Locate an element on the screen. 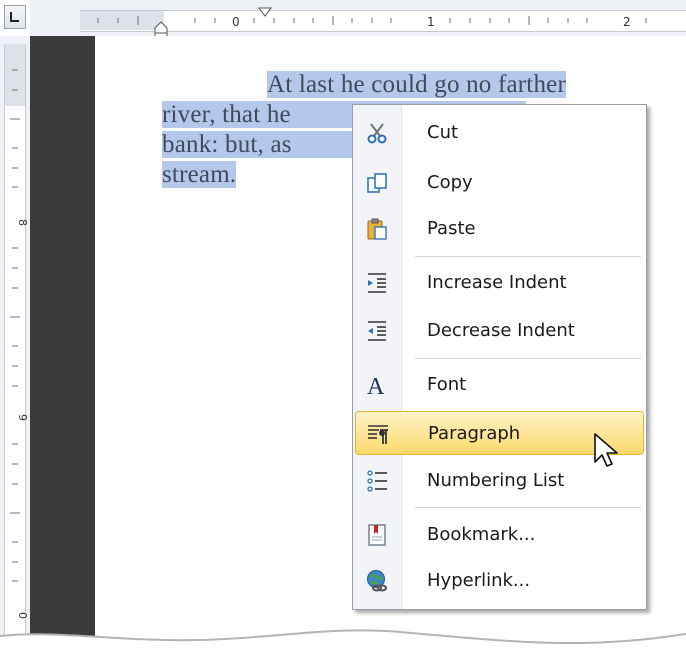 The height and width of the screenshot is (655, 686). mouse-pointer-icon is located at coordinates (606, 450).